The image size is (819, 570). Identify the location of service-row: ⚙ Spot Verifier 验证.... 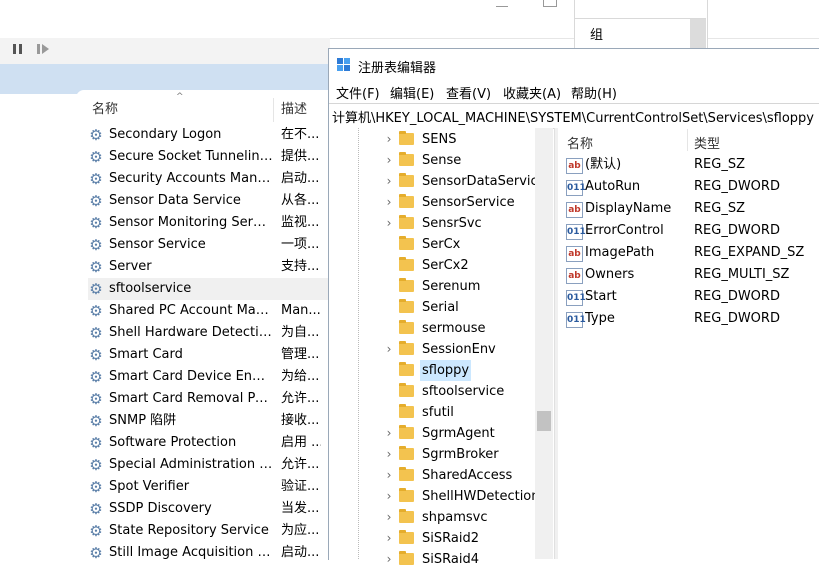
(208, 487).